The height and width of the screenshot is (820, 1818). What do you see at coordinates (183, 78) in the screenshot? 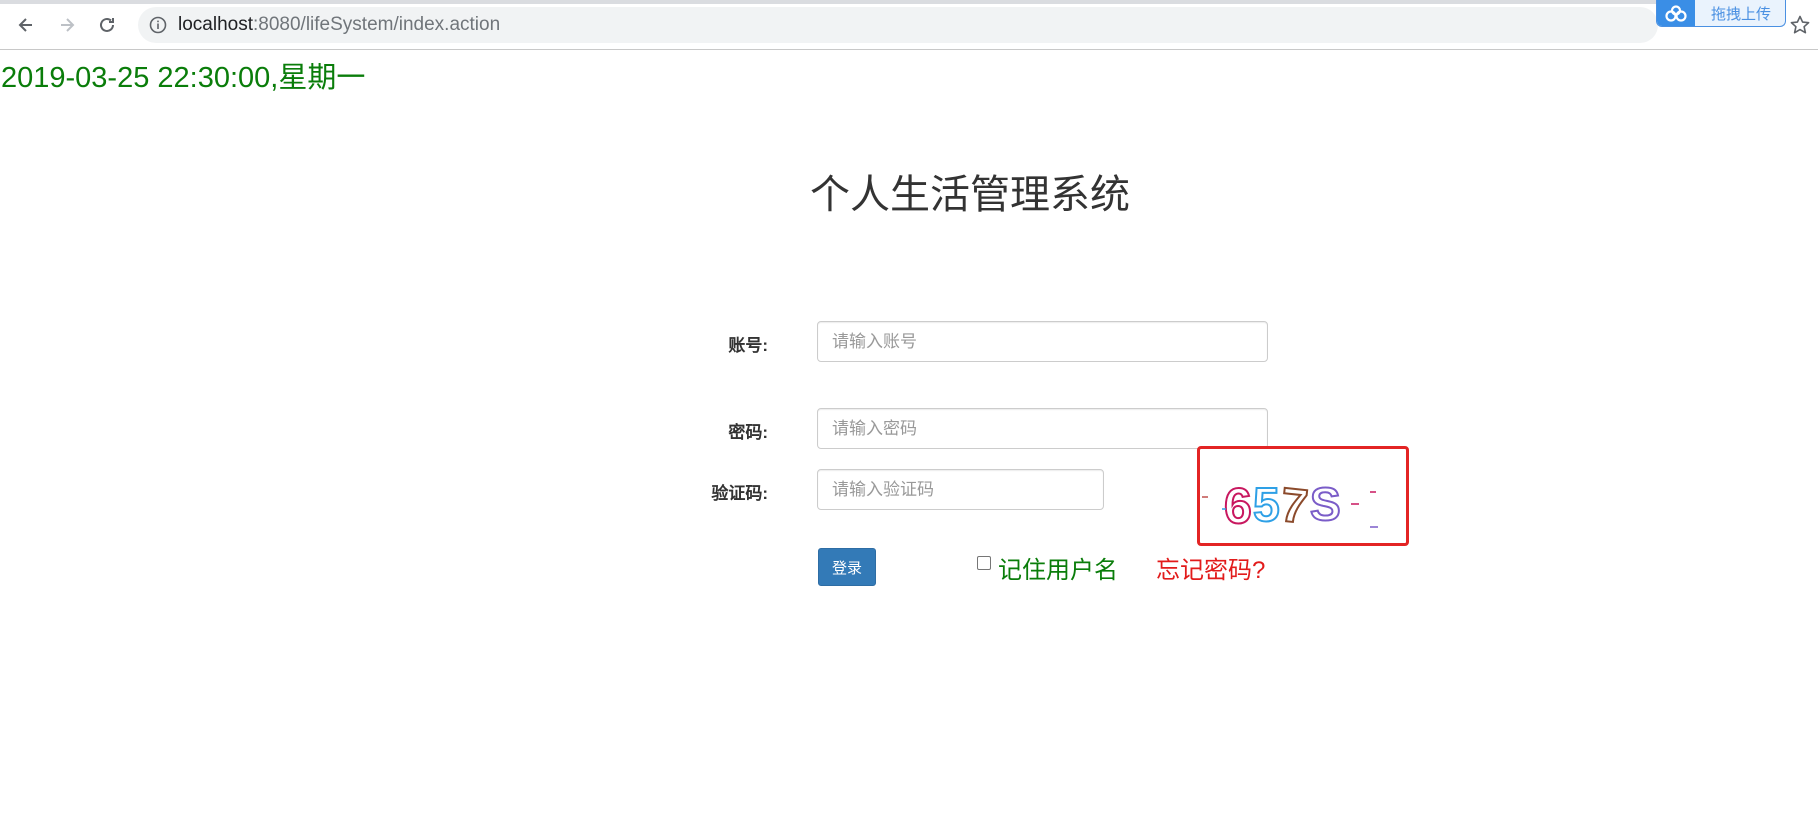
I see `datetime-display: 2019-03-25 22:30:00,星期一` at bounding box center [183, 78].